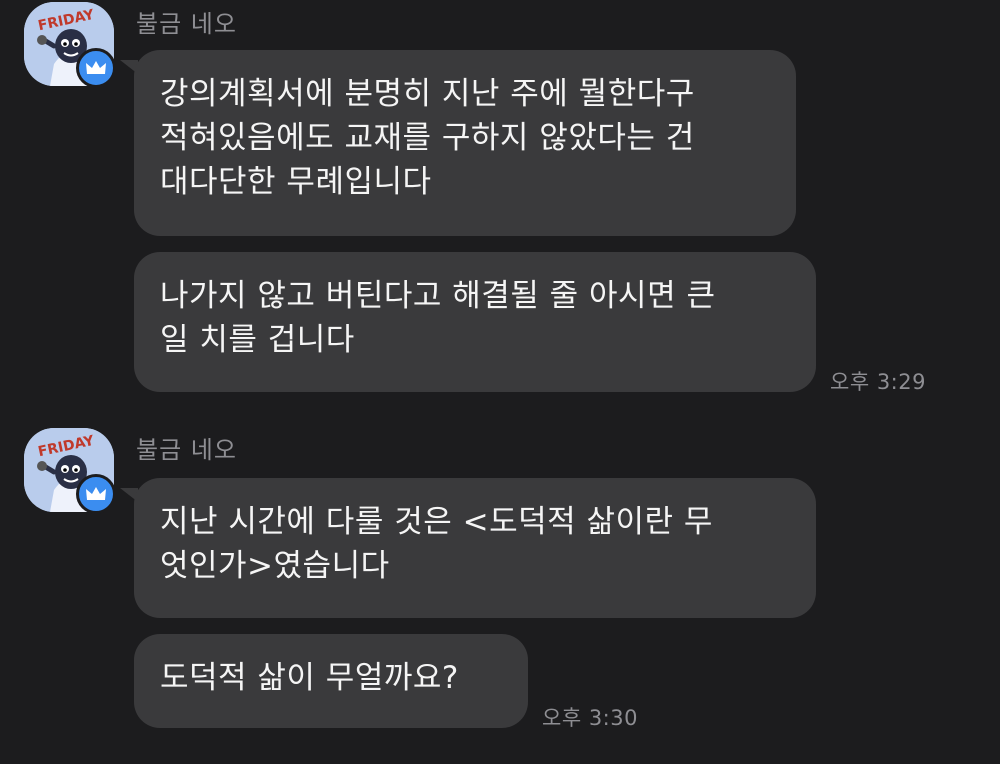 This screenshot has height=764, width=1000. Describe the element at coordinates (438, 296) in the screenshot. I see `message-line: 나가지 않고 버틴다고 해결될 줄 아시면 큰` at that location.